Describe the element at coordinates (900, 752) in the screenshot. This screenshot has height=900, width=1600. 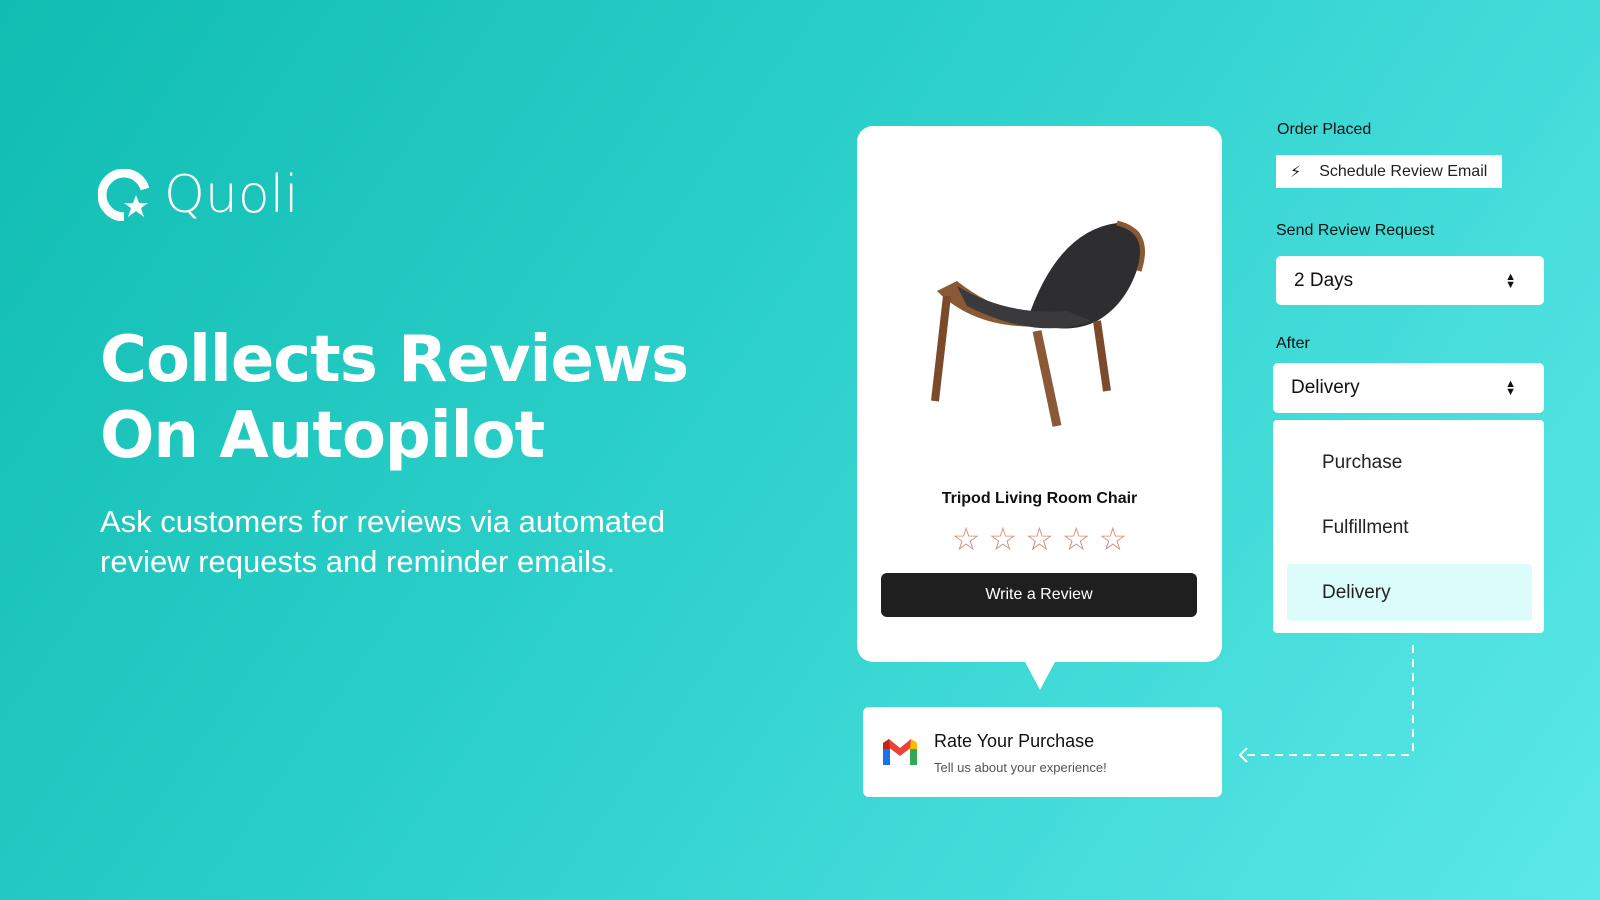
I see `gmail-icon` at that location.